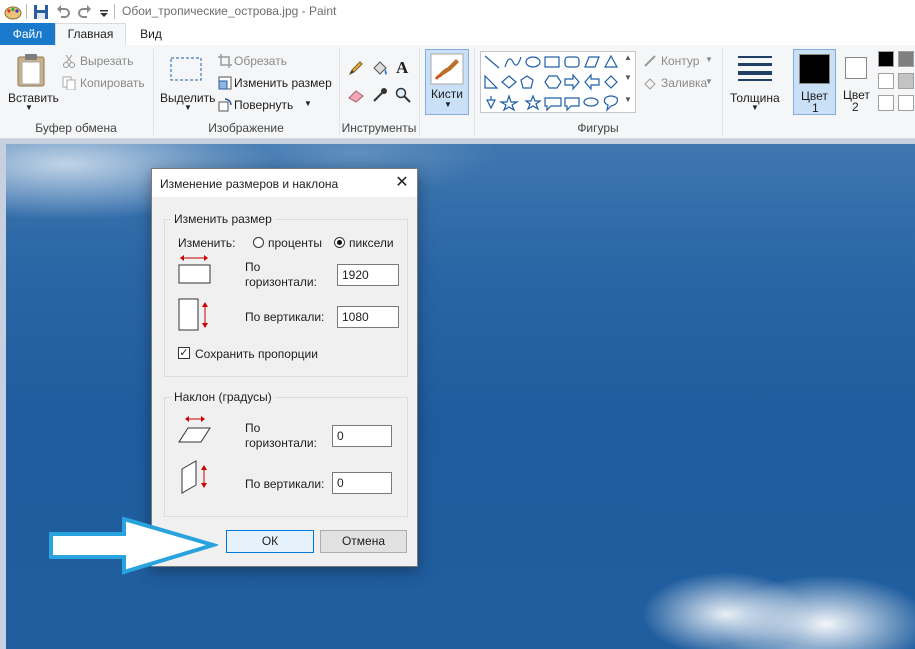  I want to click on resize-legend: Изменить размер, so click(223, 219).